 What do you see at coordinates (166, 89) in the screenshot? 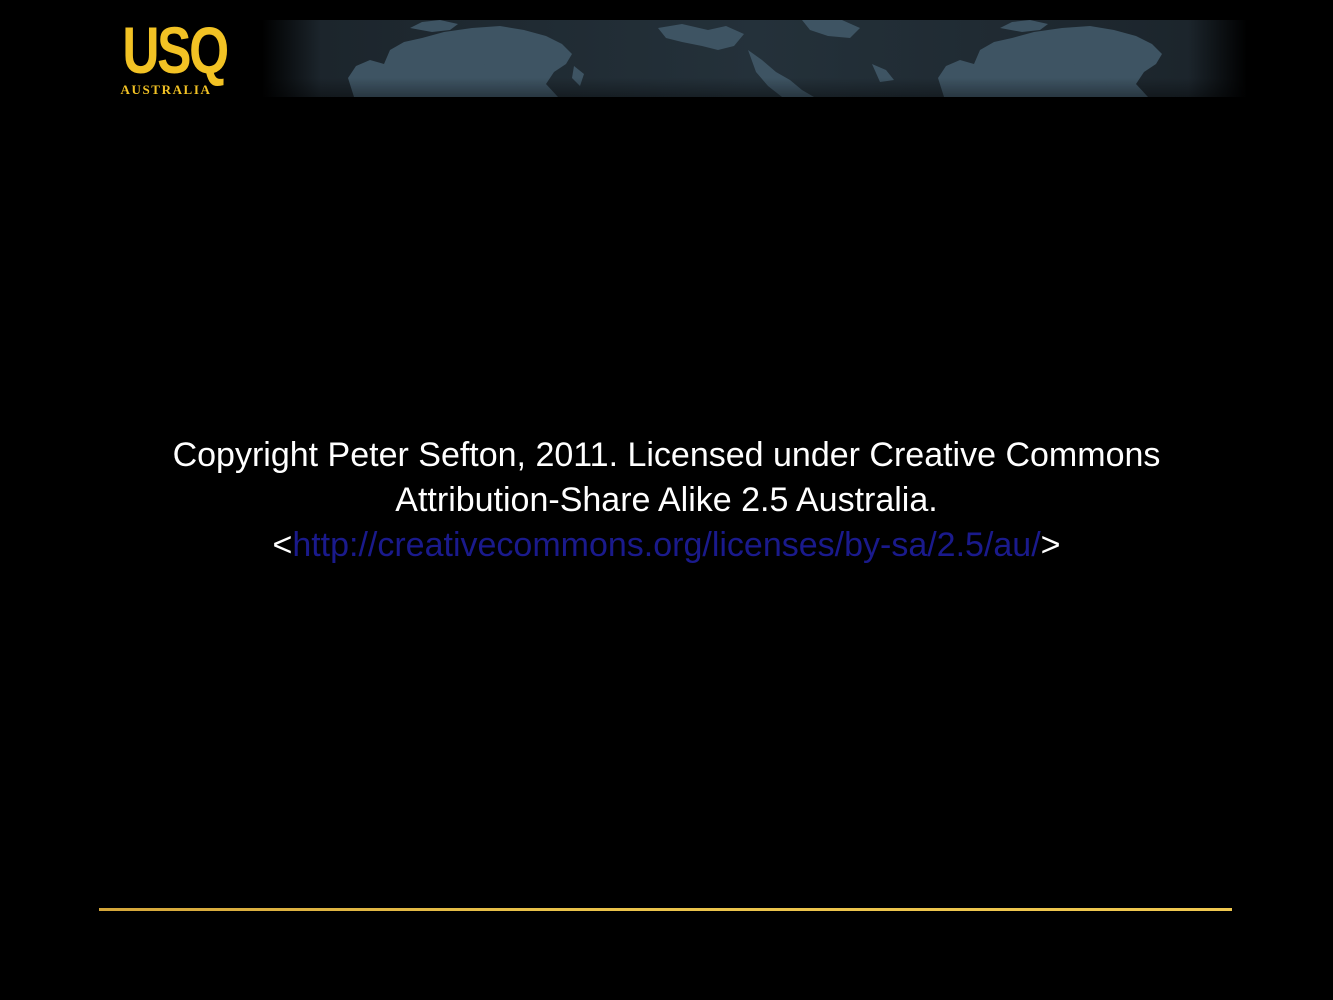
I see `logo-subtitle: AUSTRALIA` at bounding box center [166, 89].